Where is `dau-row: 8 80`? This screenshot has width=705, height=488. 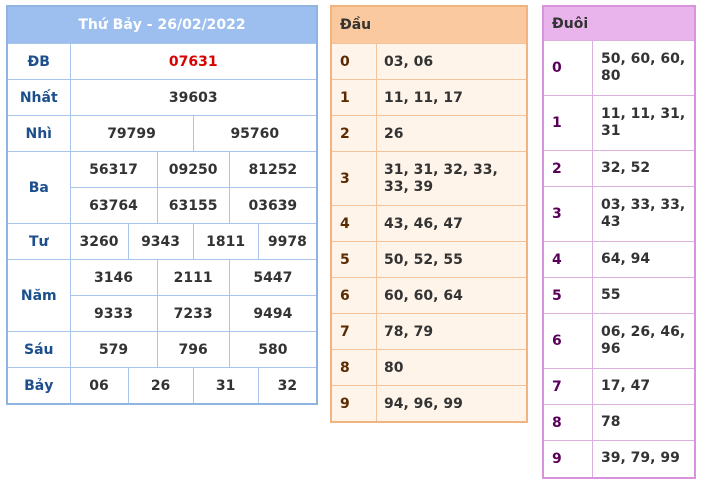 dau-row: 8 80 is located at coordinates (429, 367).